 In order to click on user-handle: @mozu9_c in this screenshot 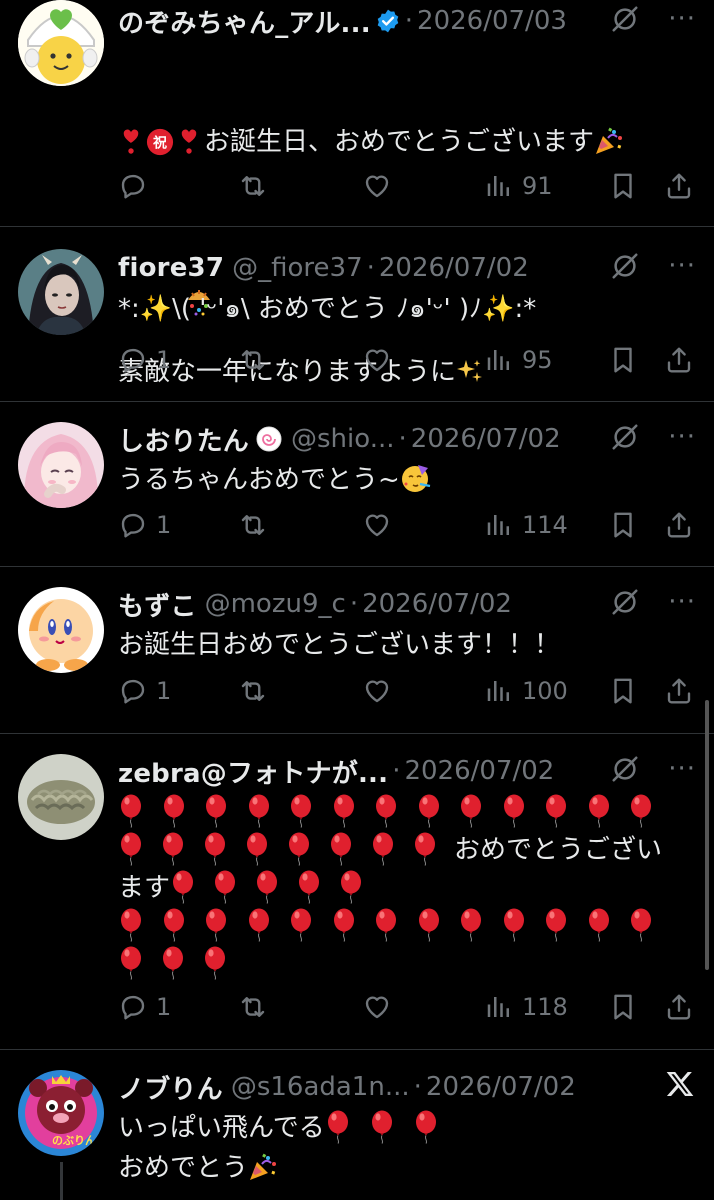, I will do `click(275, 604)`.